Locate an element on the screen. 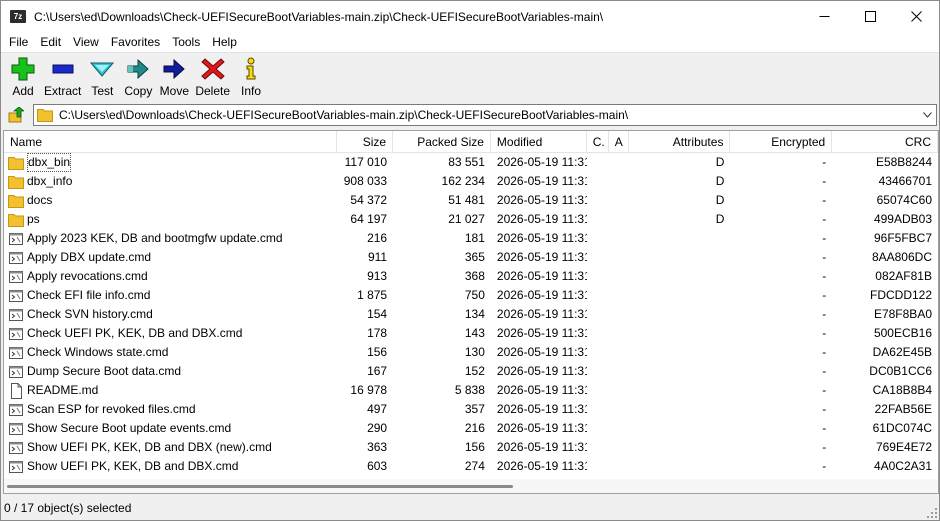 The width and height of the screenshot is (940, 521). column-crc: CRC is located at coordinates (885, 142).